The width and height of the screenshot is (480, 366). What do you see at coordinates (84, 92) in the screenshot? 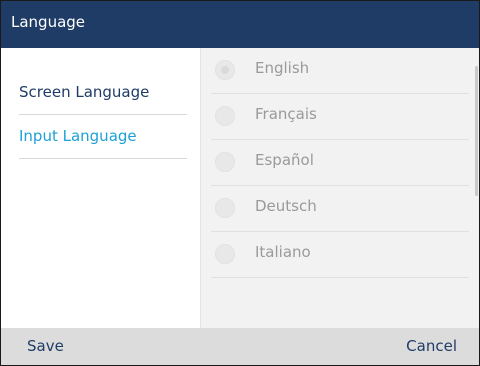
I see `menu-item-label: Screen Language` at bounding box center [84, 92].